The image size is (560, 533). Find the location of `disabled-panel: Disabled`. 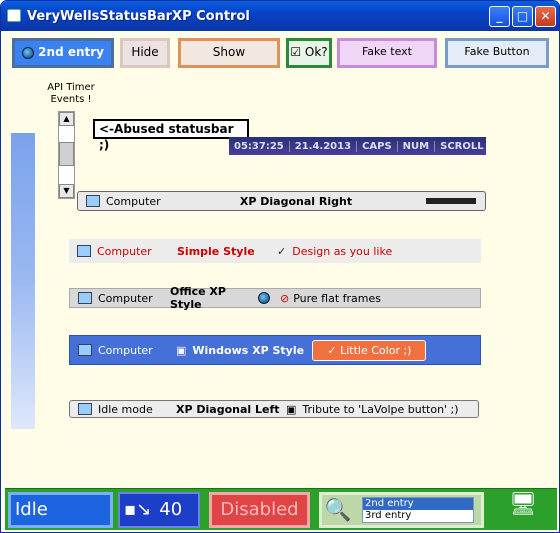

disabled-panel: Disabled is located at coordinates (259, 510).